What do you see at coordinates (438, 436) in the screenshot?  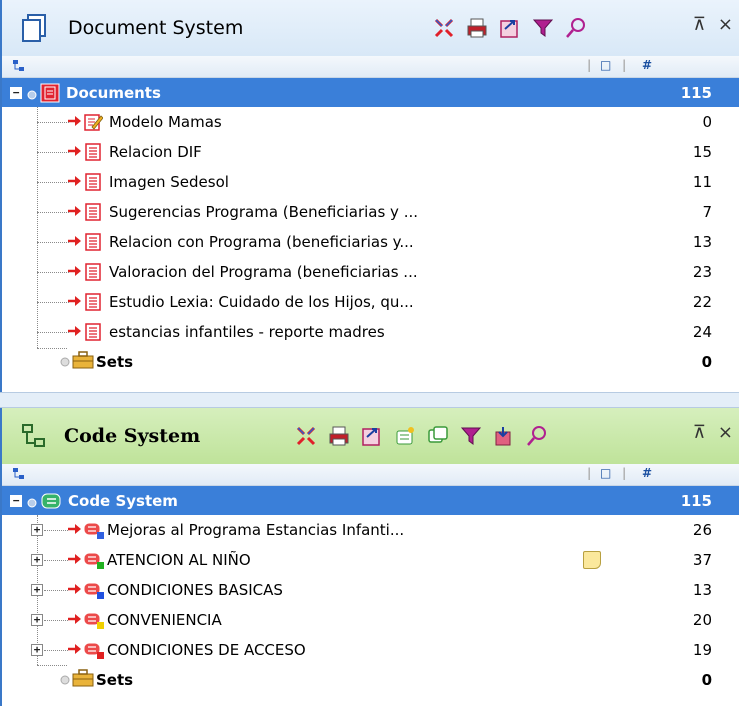 I see `code-sets-icon` at bounding box center [438, 436].